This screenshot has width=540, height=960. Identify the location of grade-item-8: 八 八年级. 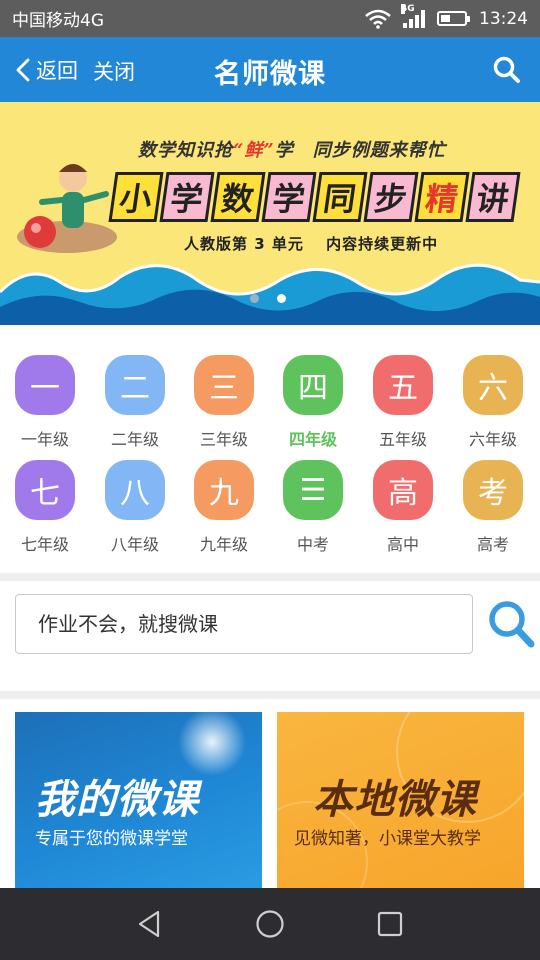
(135, 507).